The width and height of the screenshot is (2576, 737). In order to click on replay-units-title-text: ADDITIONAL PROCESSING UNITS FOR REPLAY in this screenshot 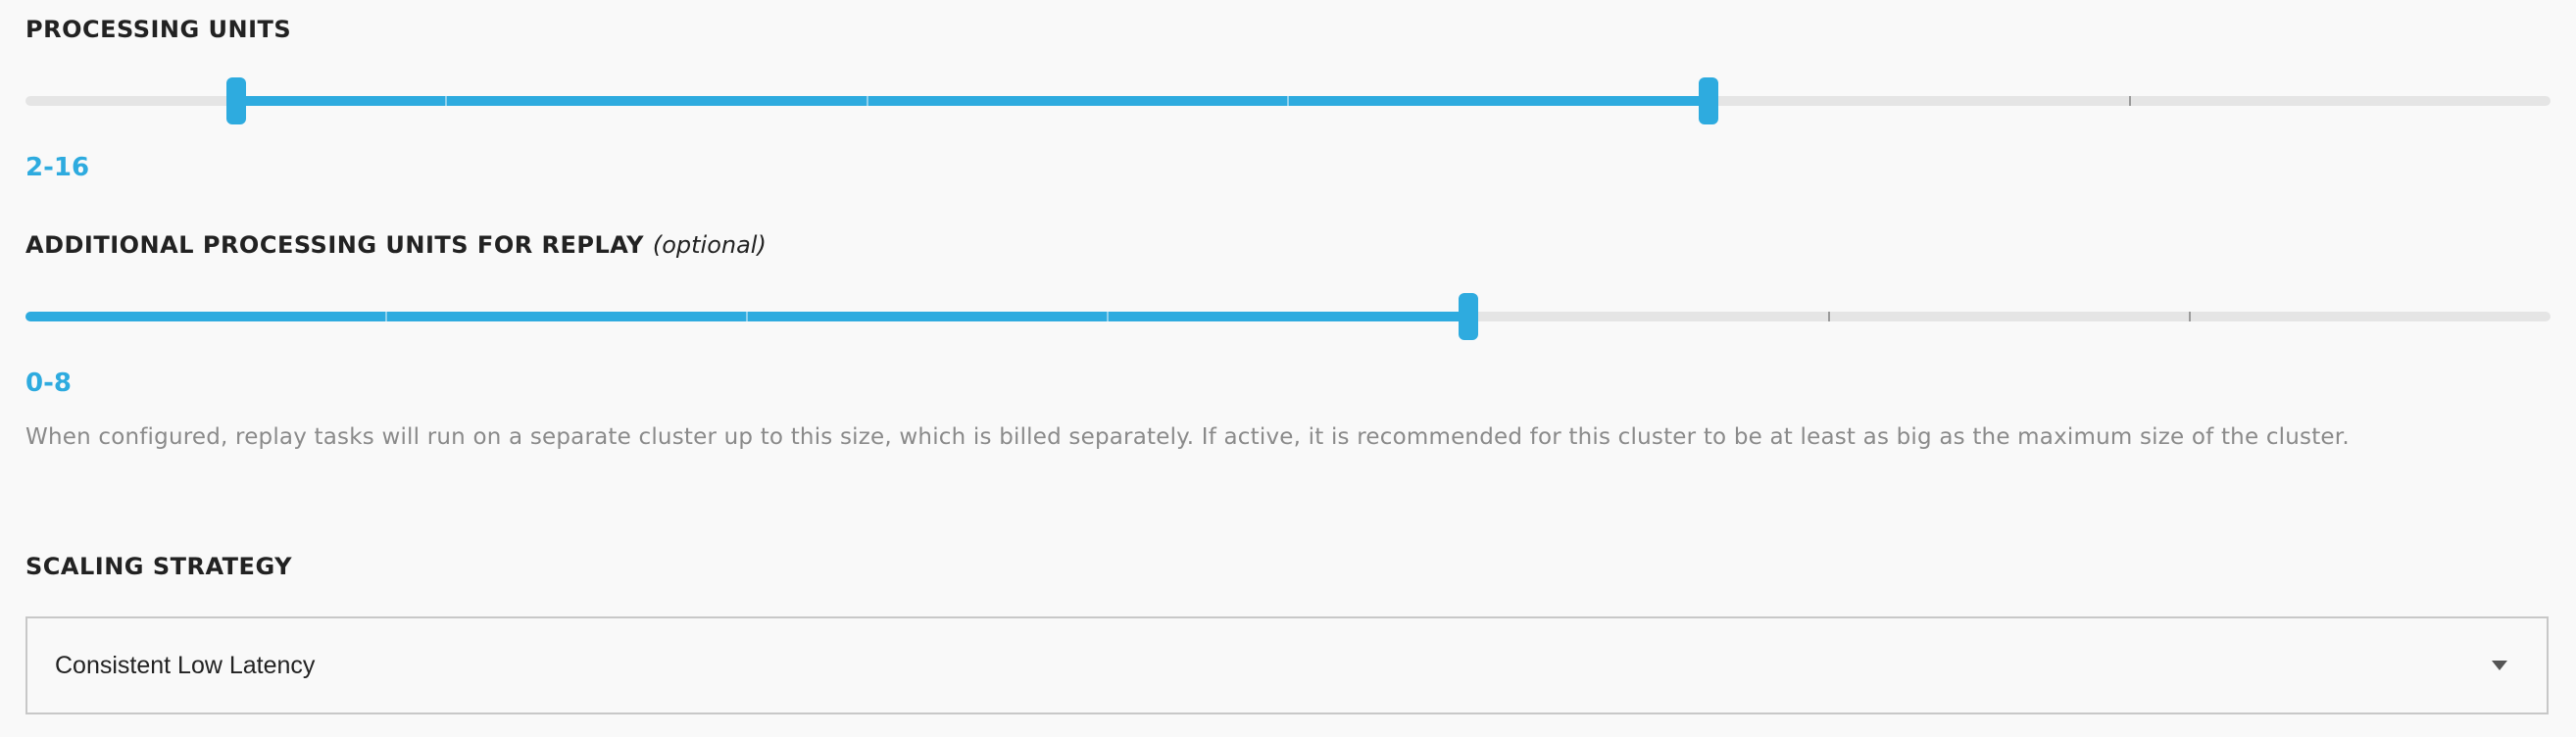, I will do `click(334, 245)`.